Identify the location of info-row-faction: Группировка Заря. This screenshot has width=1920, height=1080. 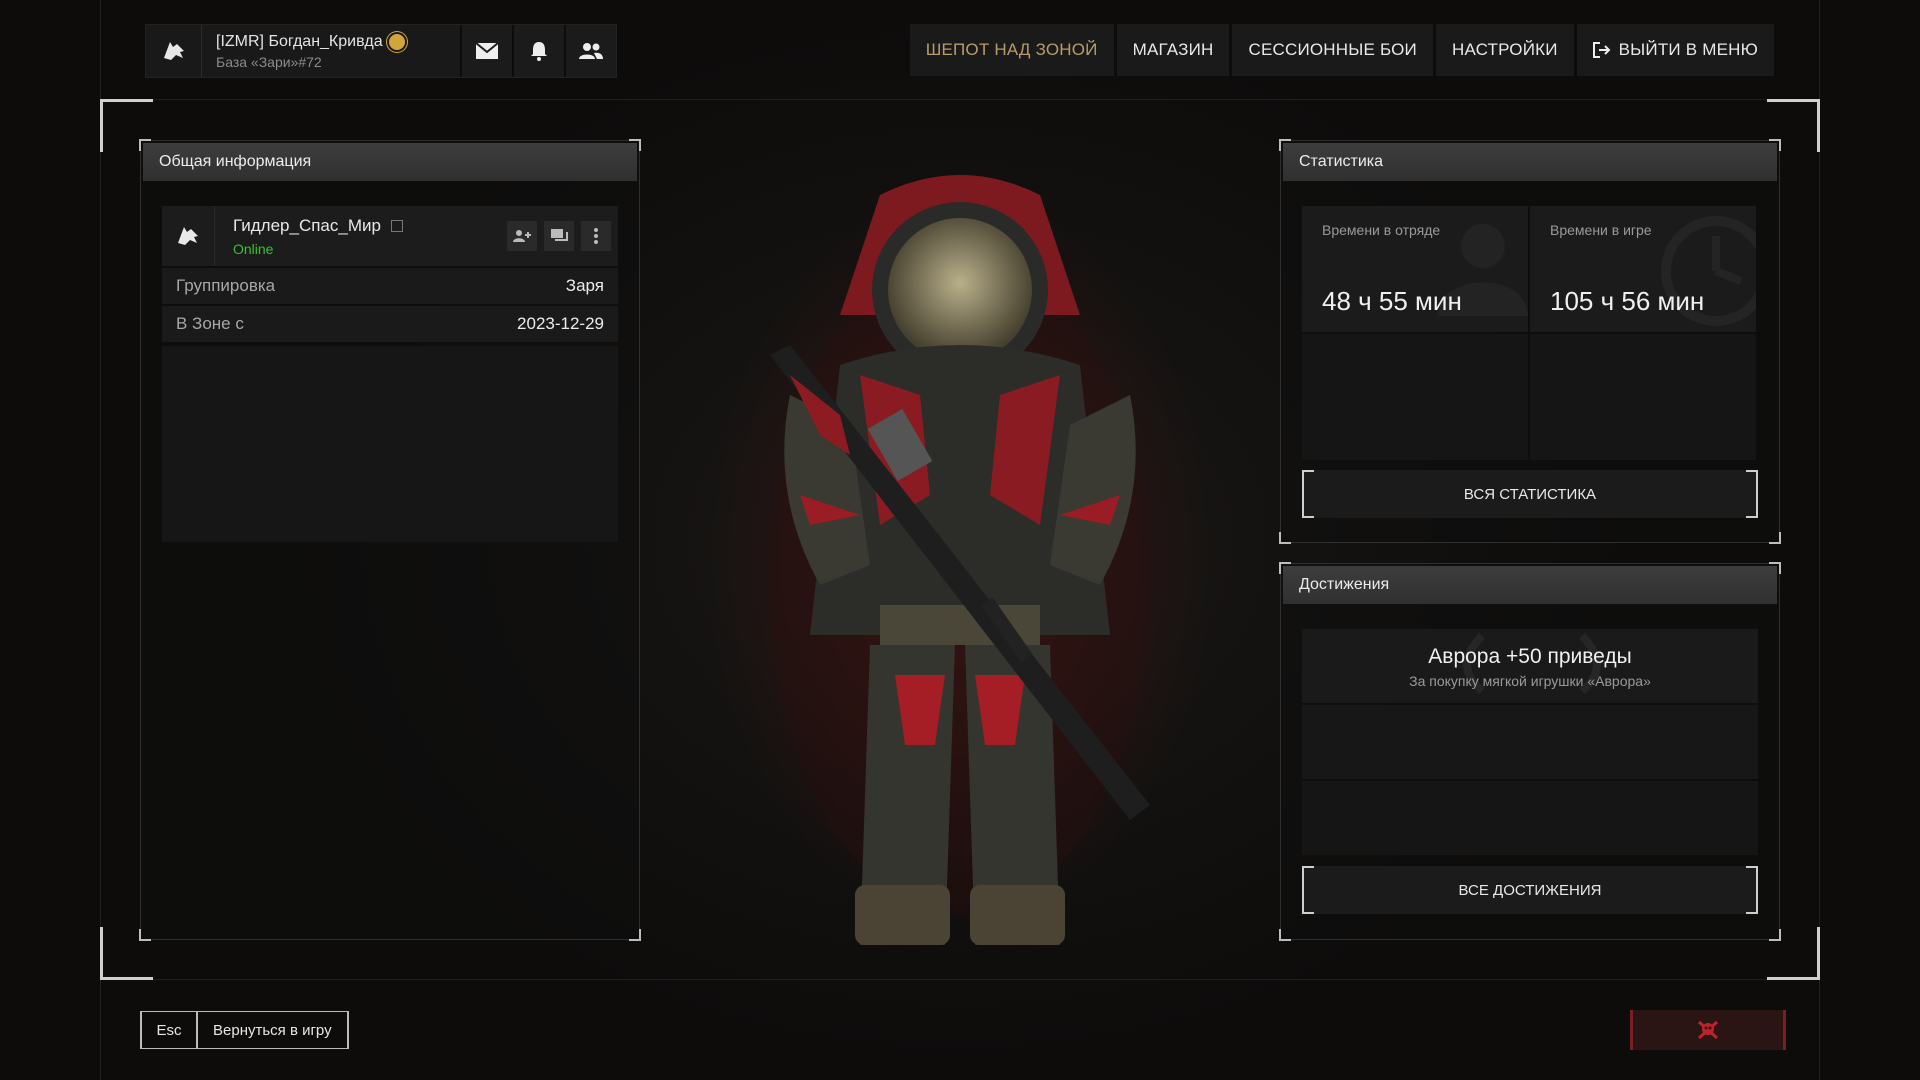
(390, 286).